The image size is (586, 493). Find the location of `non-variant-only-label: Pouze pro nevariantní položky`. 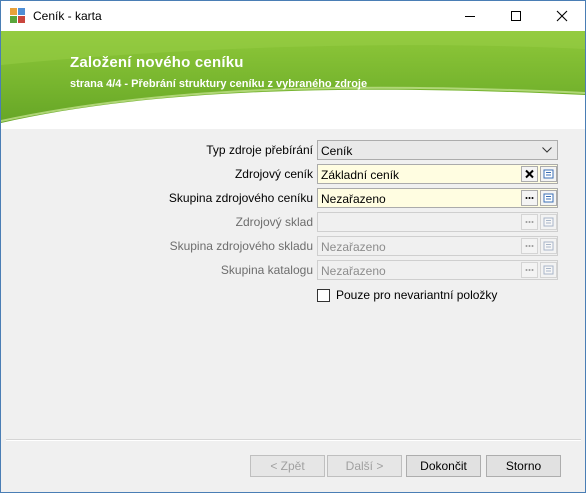

non-variant-only-label: Pouze pro nevariantní položky is located at coordinates (416, 295).